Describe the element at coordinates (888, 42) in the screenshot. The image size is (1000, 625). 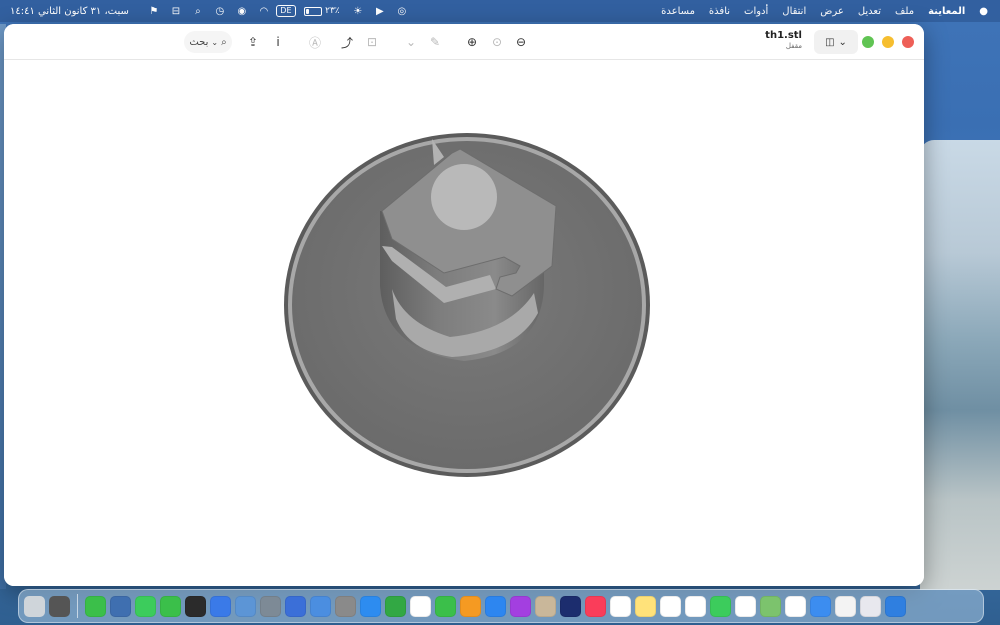
I see `minimize-button` at that location.